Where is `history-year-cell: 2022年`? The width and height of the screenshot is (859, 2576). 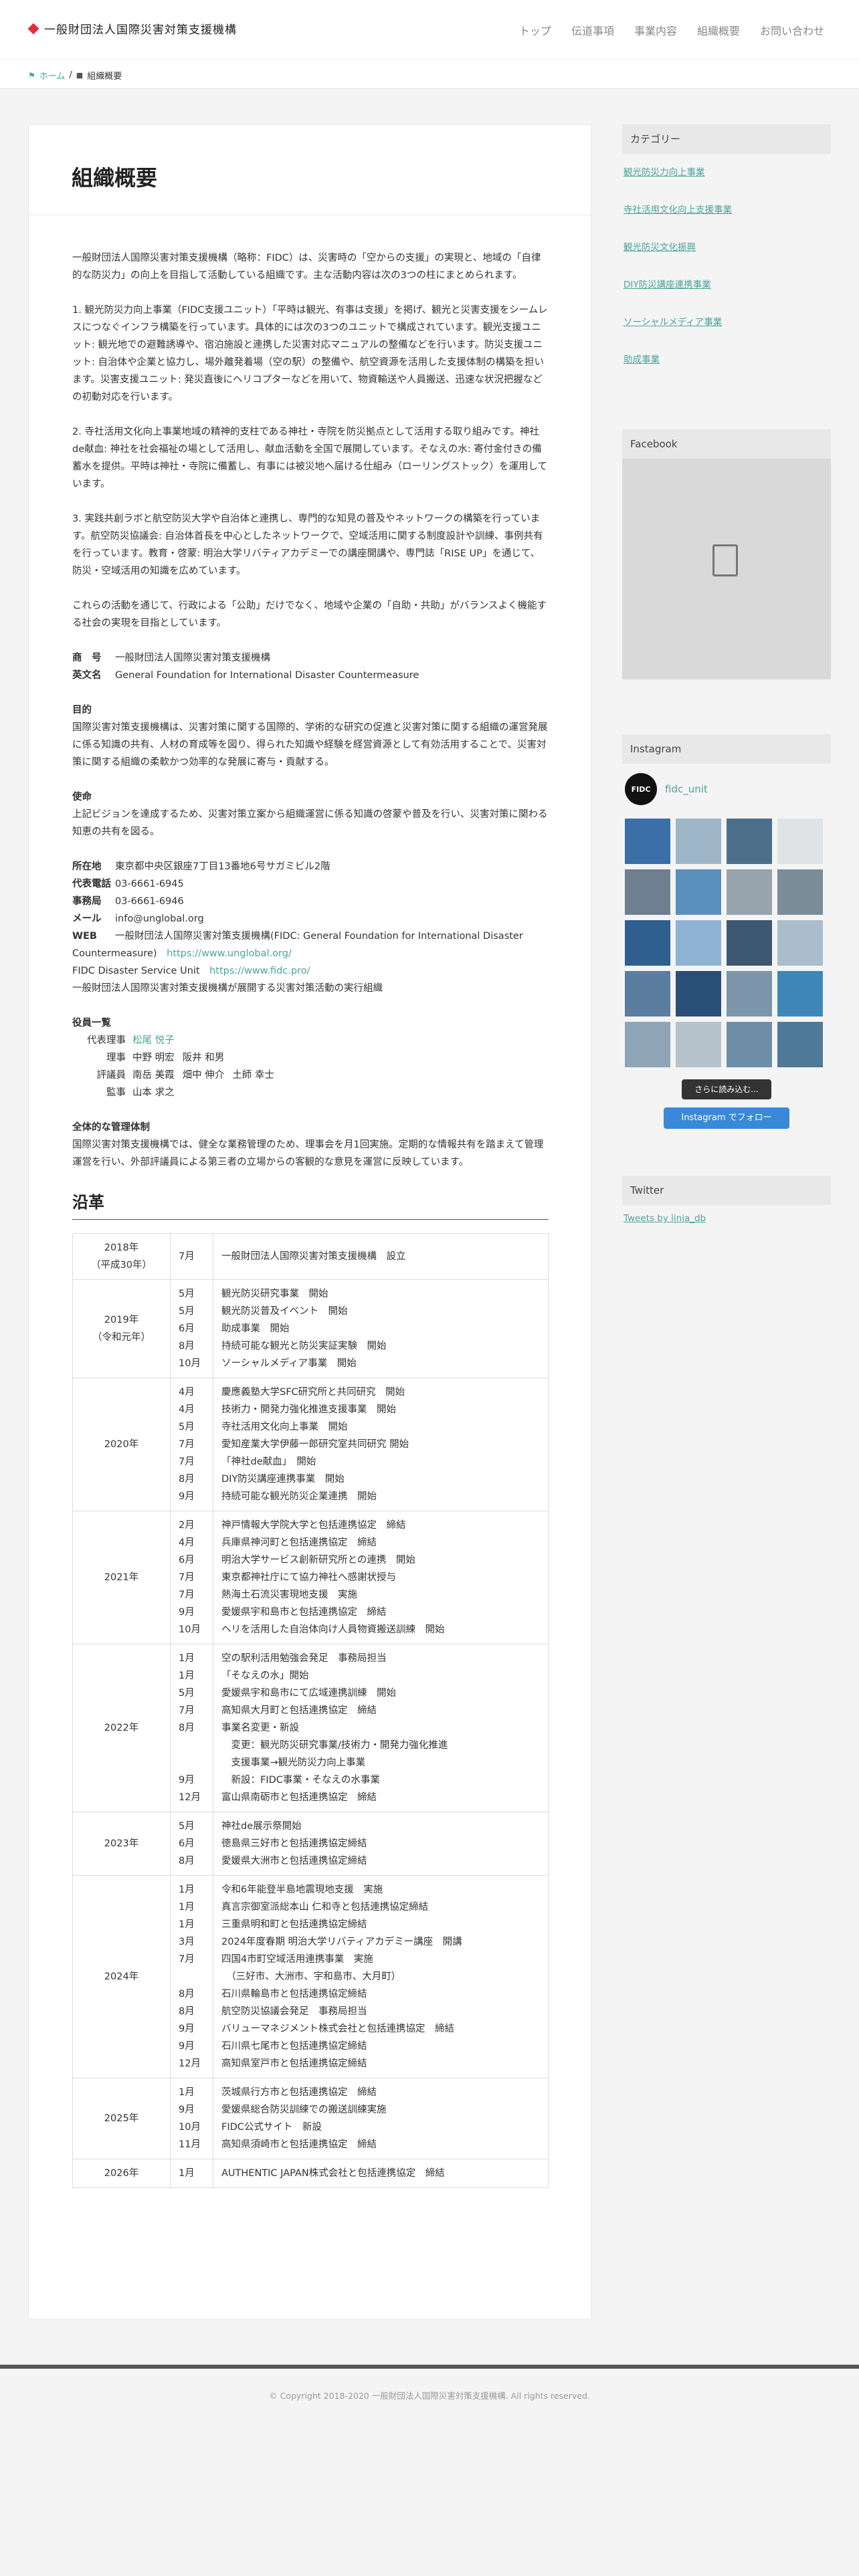 history-year-cell: 2022年 is located at coordinates (121, 1728).